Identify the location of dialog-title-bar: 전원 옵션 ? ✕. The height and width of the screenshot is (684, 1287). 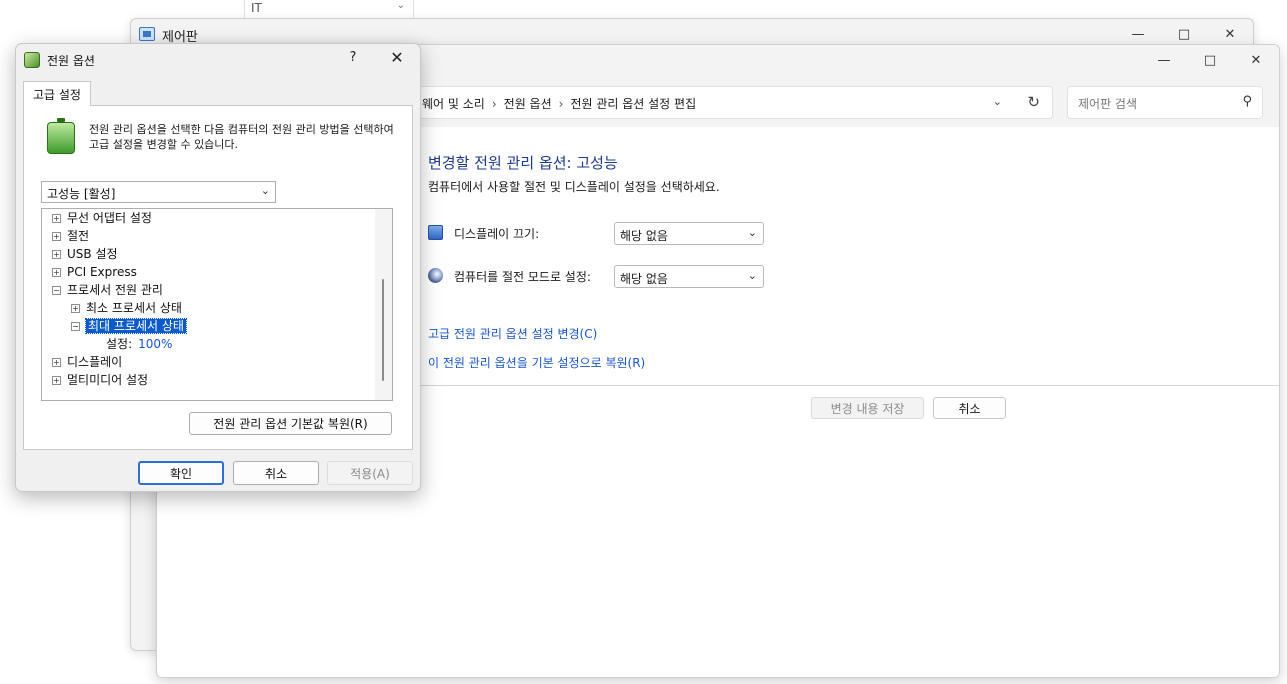
(218, 60).